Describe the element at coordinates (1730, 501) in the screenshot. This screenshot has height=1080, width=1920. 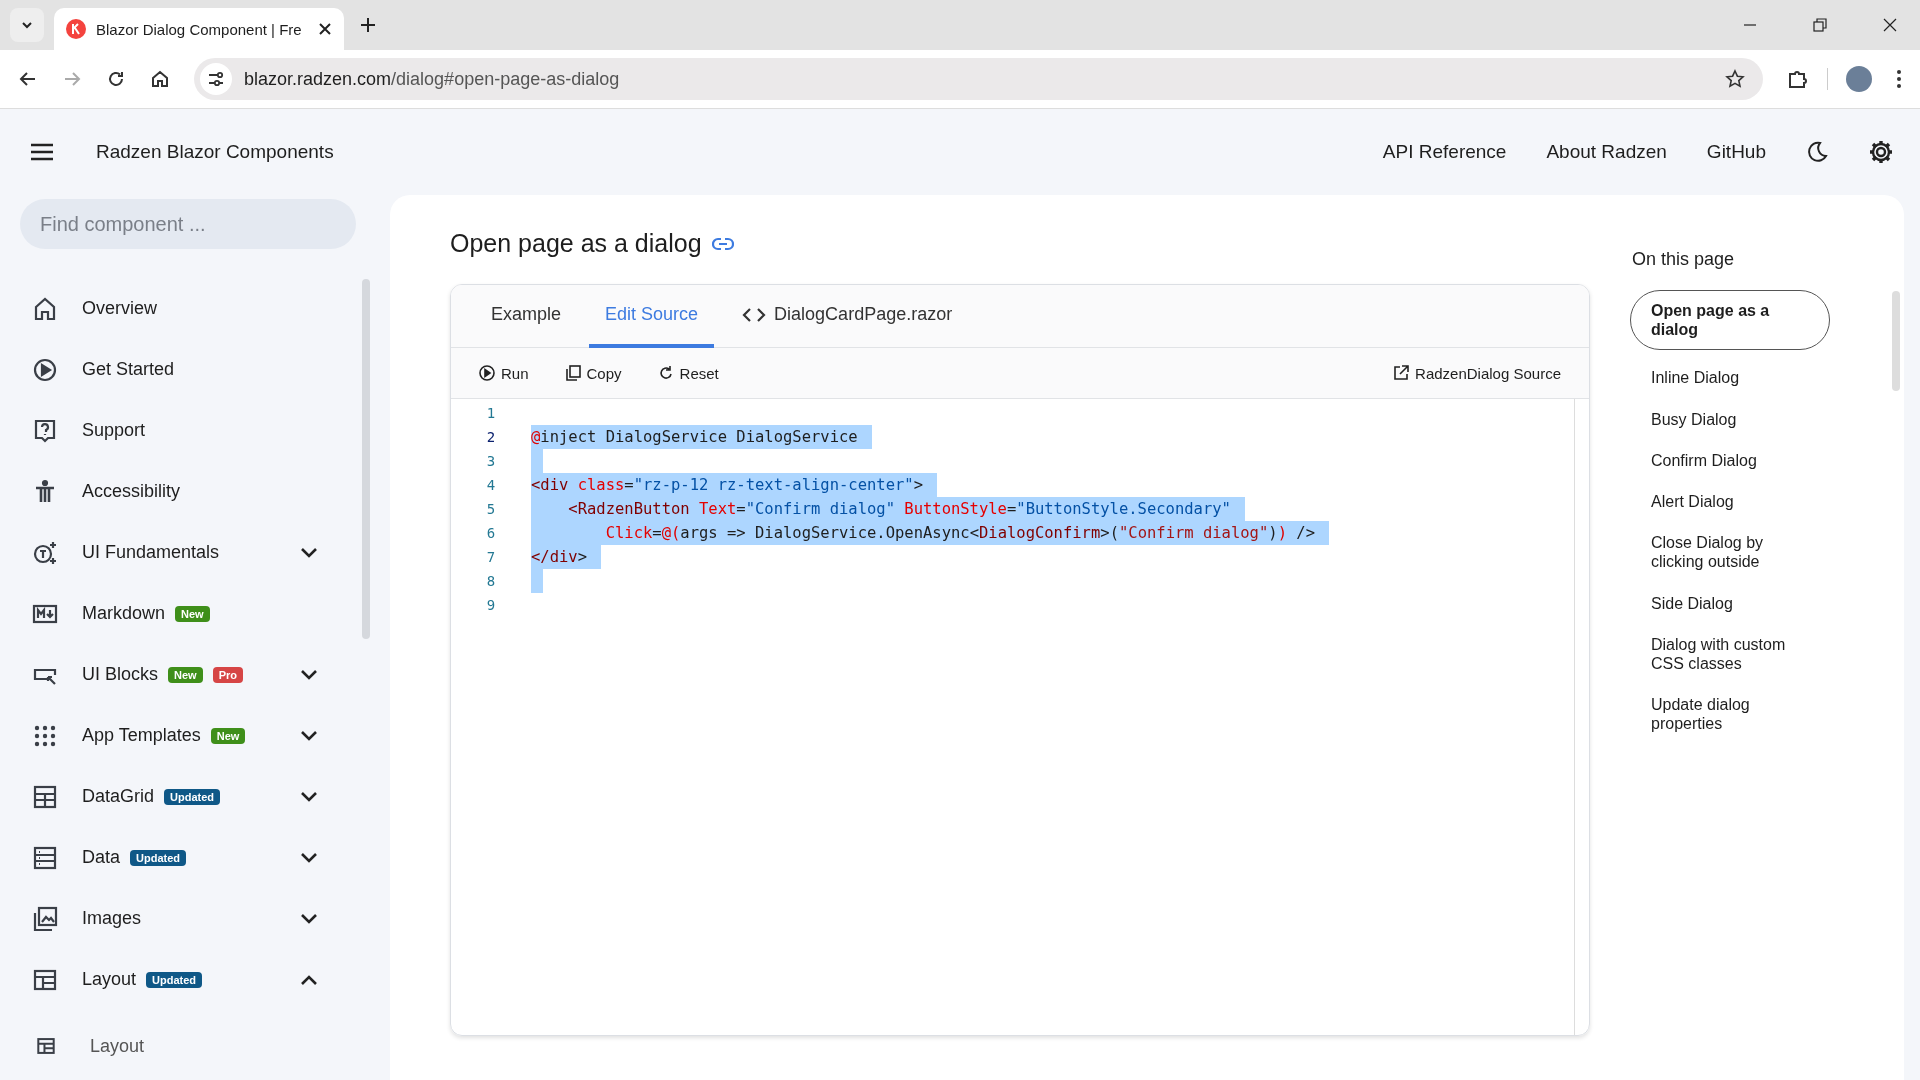
I see `toc-link: Alert Dialog` at that location.